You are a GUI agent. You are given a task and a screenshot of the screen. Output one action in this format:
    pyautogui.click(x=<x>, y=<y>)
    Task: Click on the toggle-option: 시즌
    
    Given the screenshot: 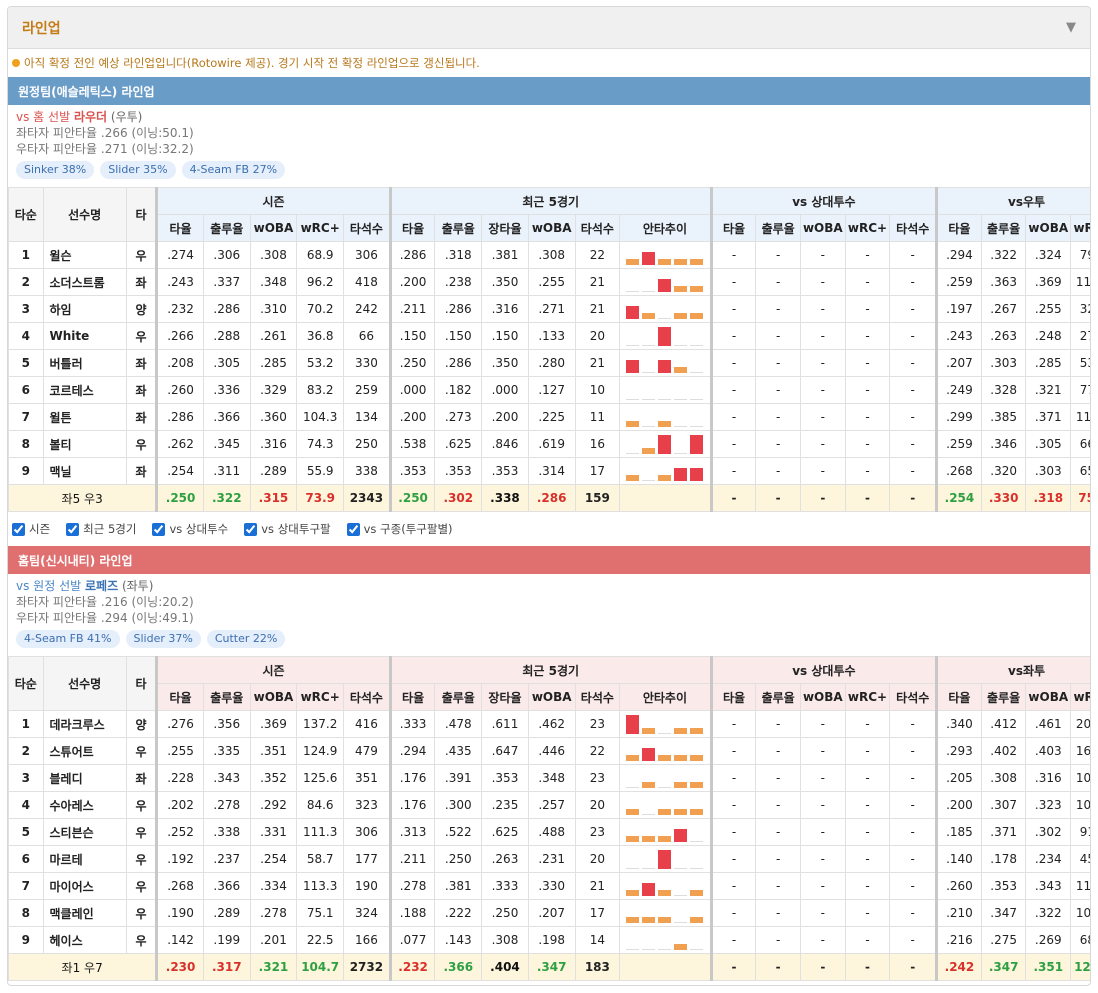 What is the action you would take?
    pyautogui.click(x=31, y=529)
    